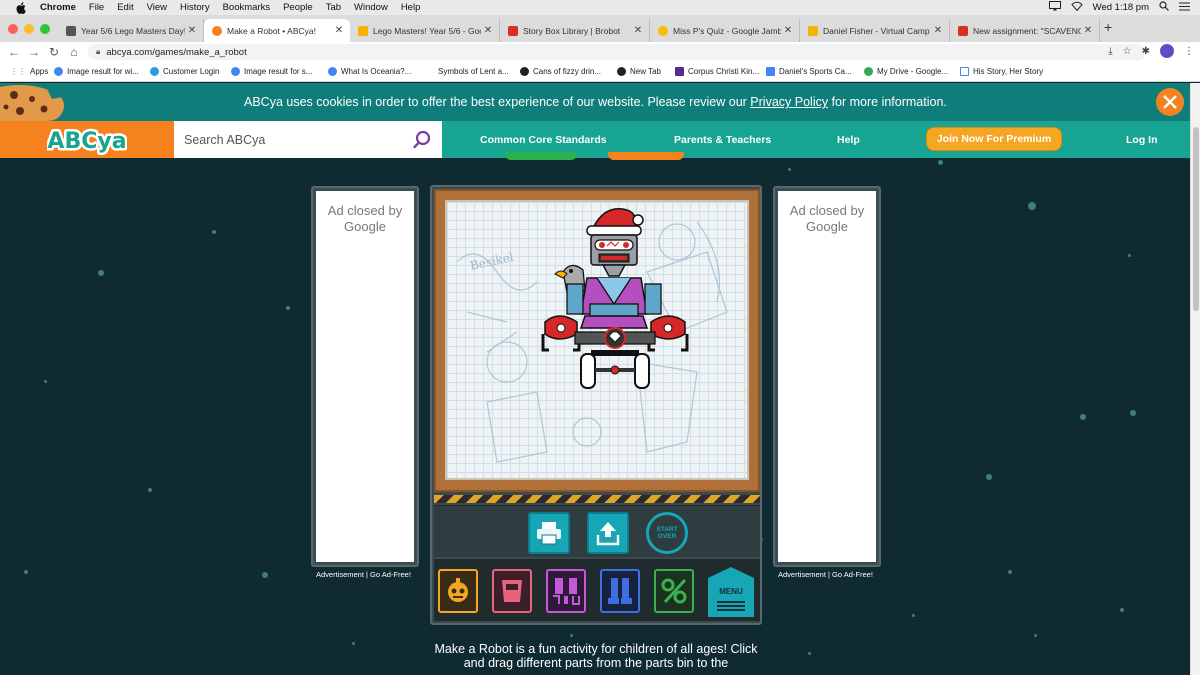 The image size is (1200, 675). What do you see at coordinates (125, 7) in the screenshot?
I see `menu-edit: Edit` at bounding box center [125, 7].